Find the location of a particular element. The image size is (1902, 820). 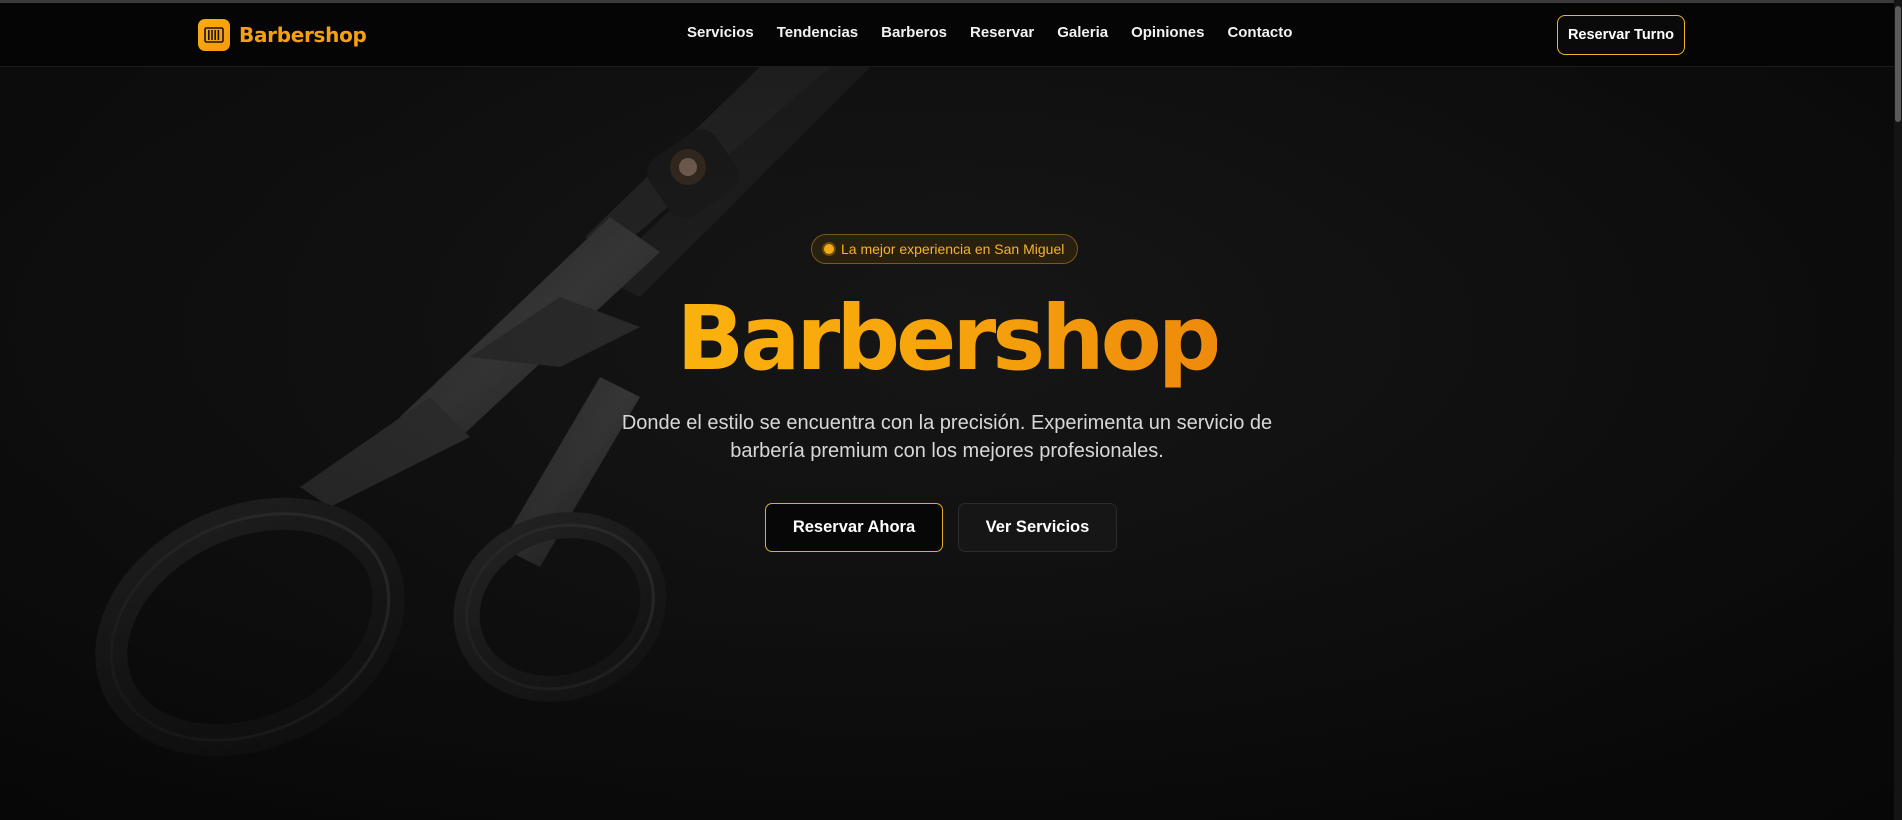

location-badge: La mejor experiencia en San Miguel is located at coordinates (945, 249).